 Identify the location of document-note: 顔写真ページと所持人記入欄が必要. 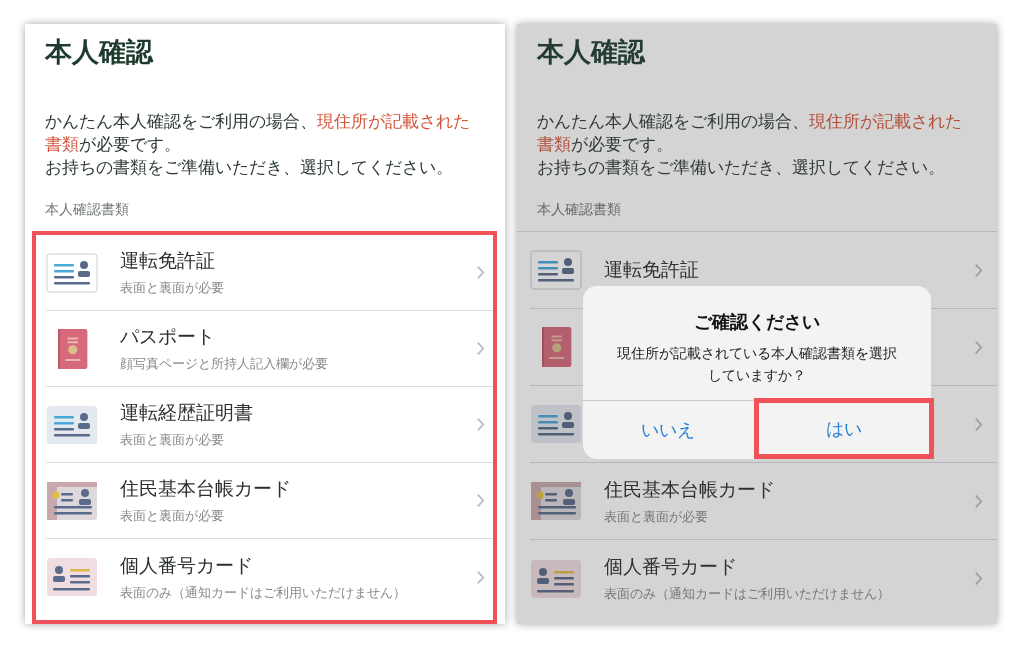
(224, 364).